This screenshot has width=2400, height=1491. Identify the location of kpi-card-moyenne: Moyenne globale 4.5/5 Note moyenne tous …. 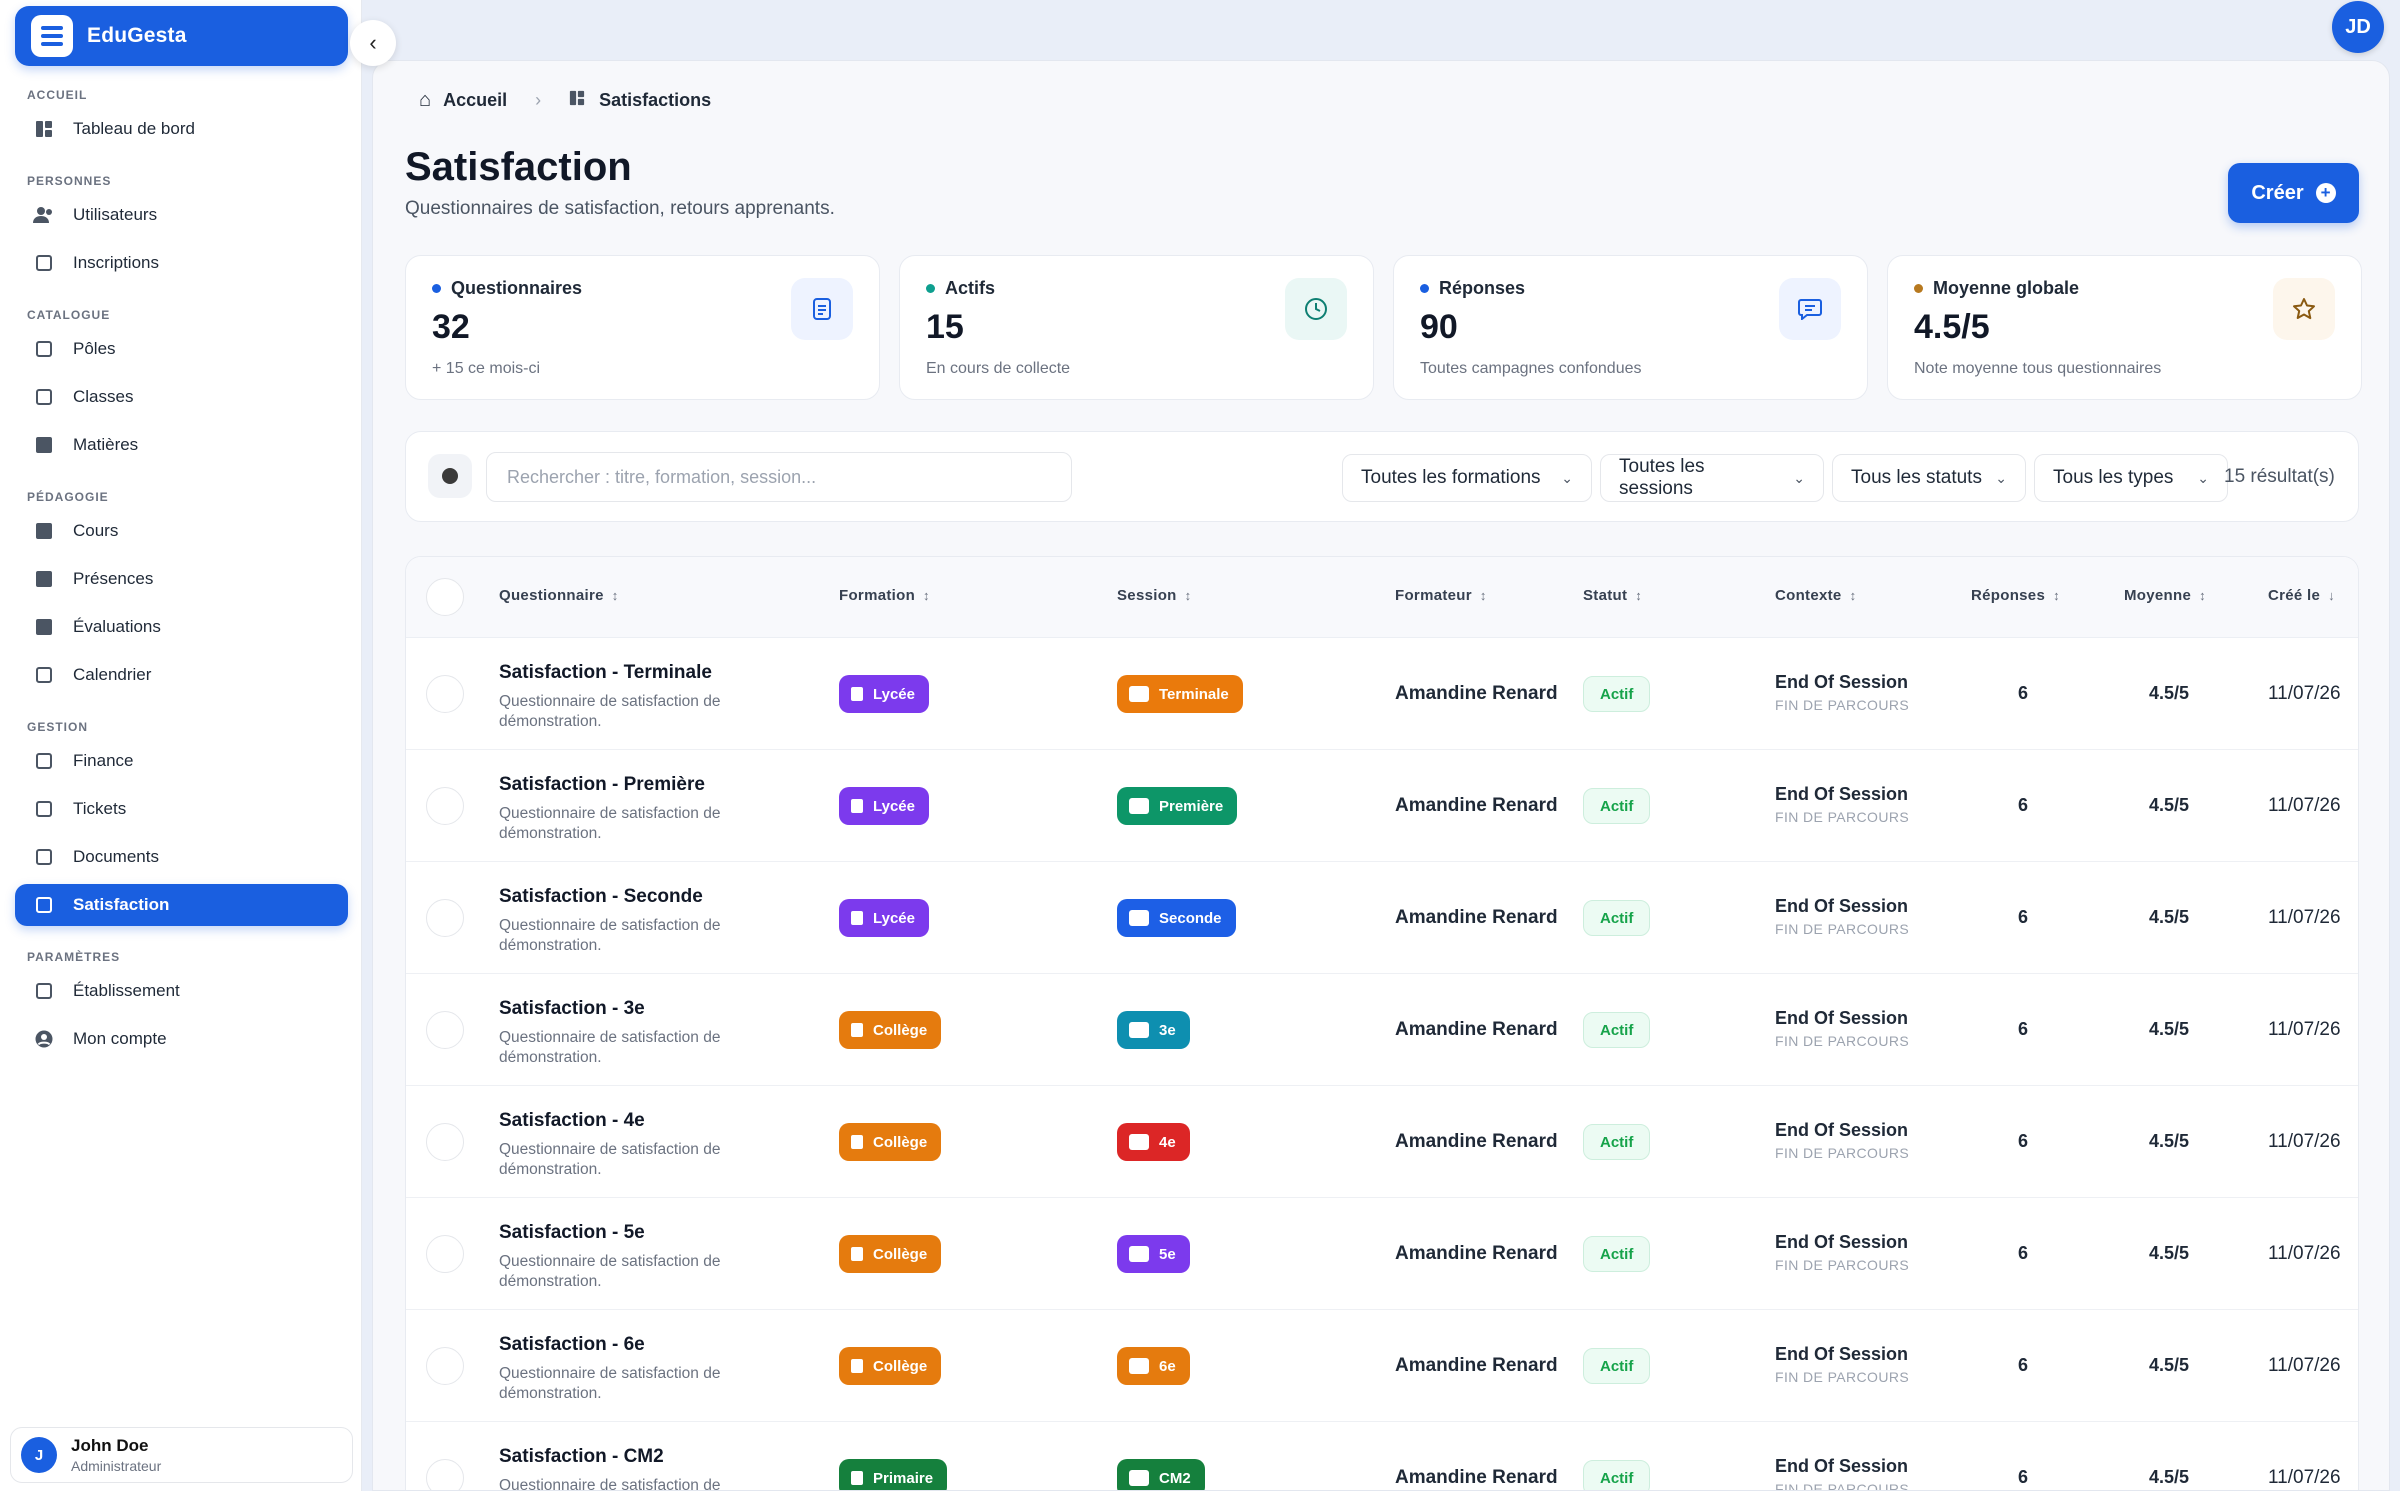
(2124, 327).